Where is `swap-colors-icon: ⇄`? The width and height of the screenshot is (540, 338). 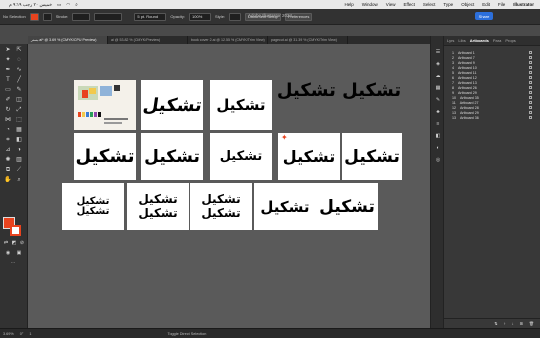
swap-colors-icon: ⇄ is located at coordinates (6, 243).